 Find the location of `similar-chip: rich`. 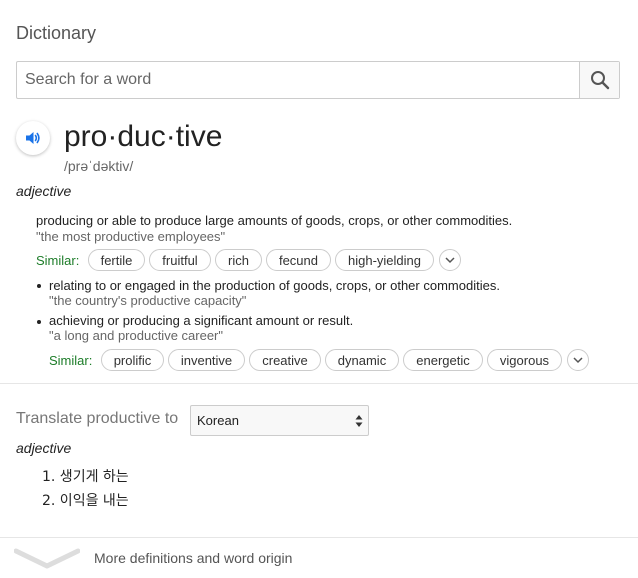

similar-chip: rich is located at coordinates (238, 260).